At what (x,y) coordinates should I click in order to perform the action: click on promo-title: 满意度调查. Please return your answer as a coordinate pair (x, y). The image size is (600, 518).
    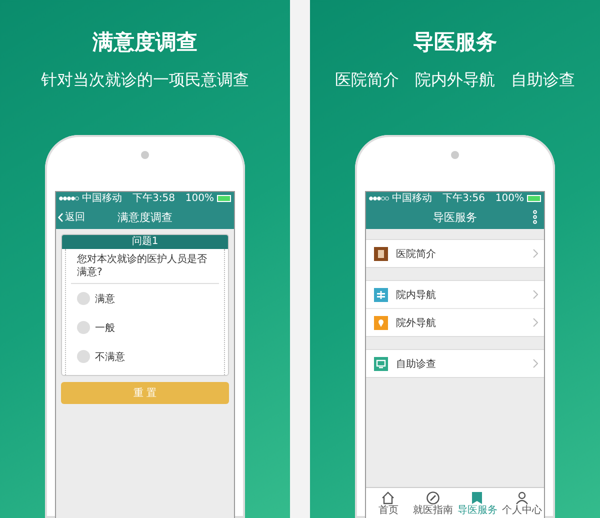
    Looking at the image, I should click on (145, 42).